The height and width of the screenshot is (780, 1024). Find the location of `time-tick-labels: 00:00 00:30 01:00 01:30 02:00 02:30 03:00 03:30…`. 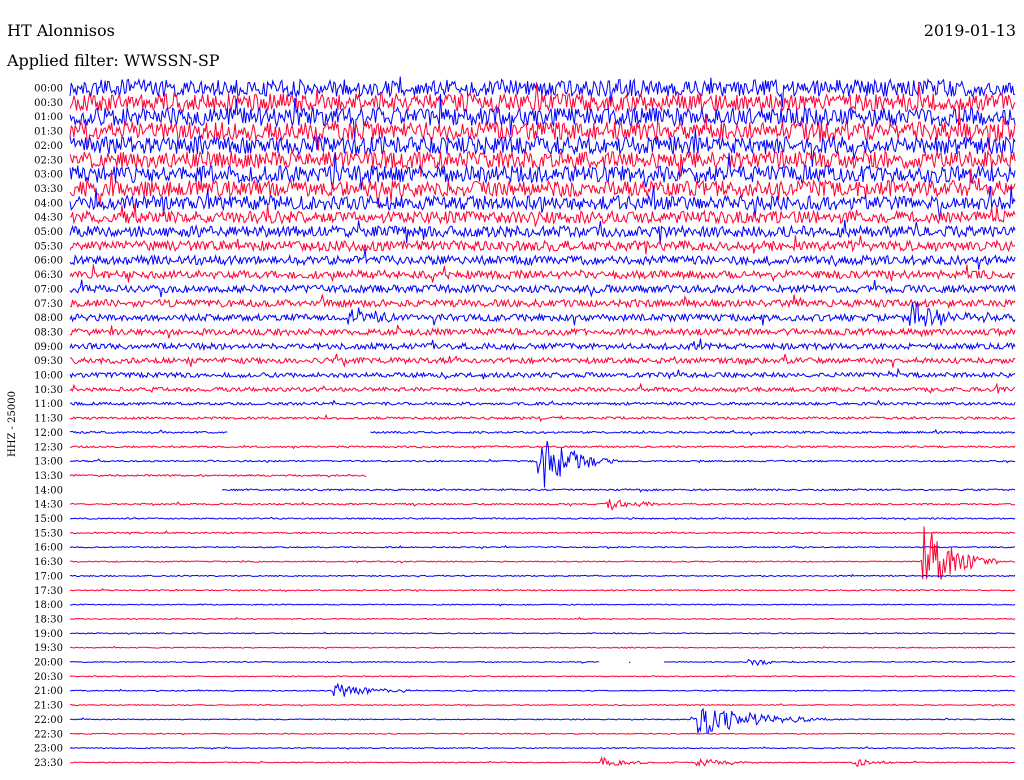

time-tick-labels: 00:00 00:30 01:00 01:30 02:00 02:30 03:00 03:30… is located at coordinates (48, 426).